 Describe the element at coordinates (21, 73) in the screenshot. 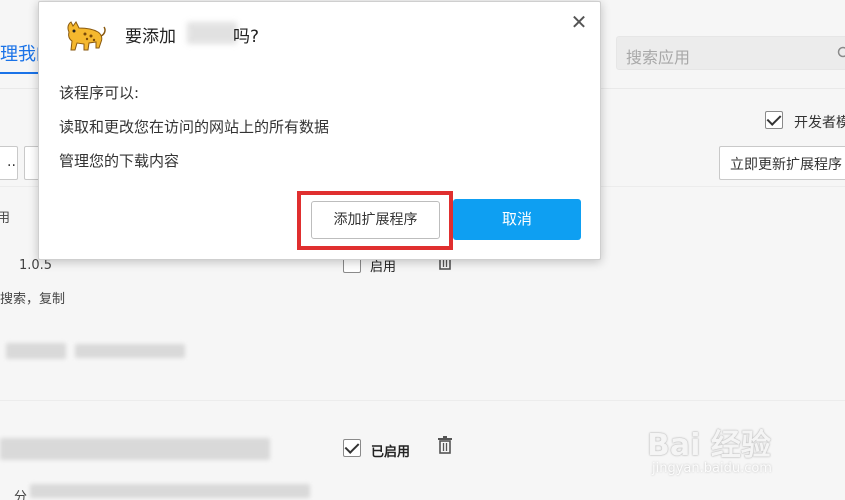

I see `title-underline` at that location.